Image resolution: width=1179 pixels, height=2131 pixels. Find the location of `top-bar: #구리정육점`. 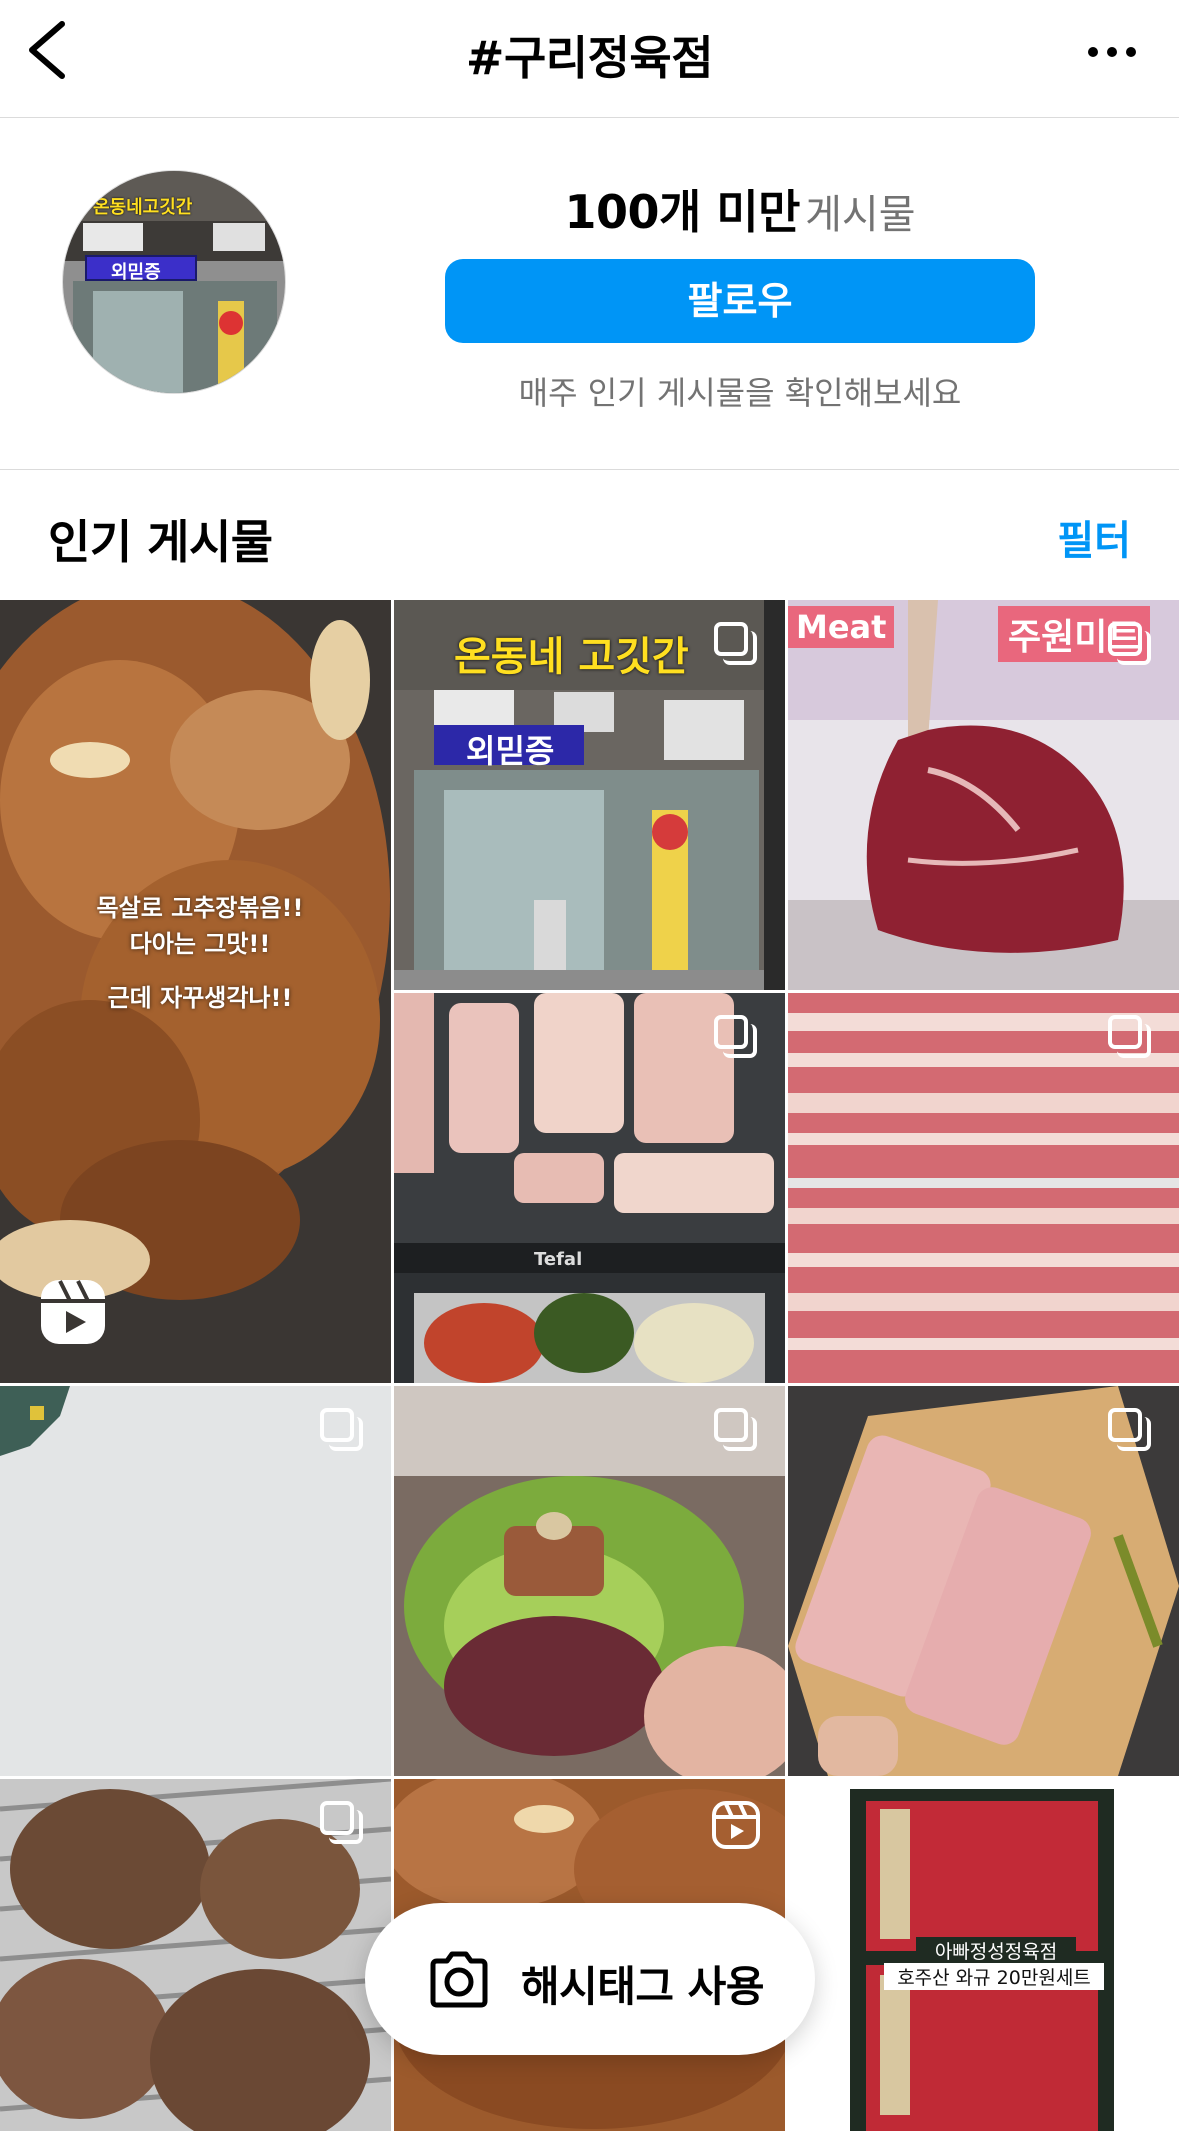

top-bar: #구리정육점 is located at coordinates (589, 59).